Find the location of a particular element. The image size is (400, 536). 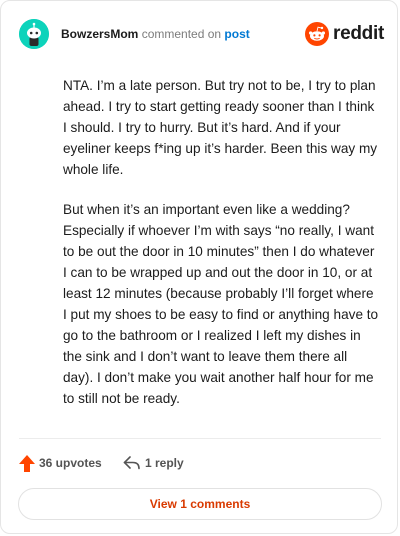

upvote-arrow-icon is located at coordinates (27, 463).